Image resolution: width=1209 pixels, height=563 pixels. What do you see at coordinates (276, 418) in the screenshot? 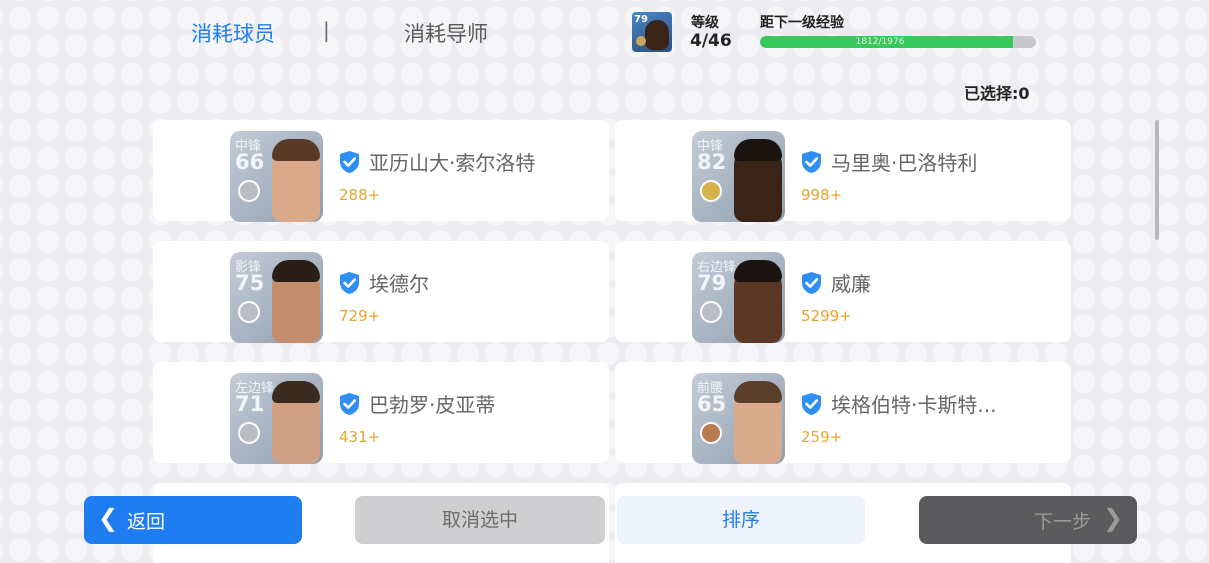
I see `player-photo: 左边锋 71` at bounding box center [276, 418].